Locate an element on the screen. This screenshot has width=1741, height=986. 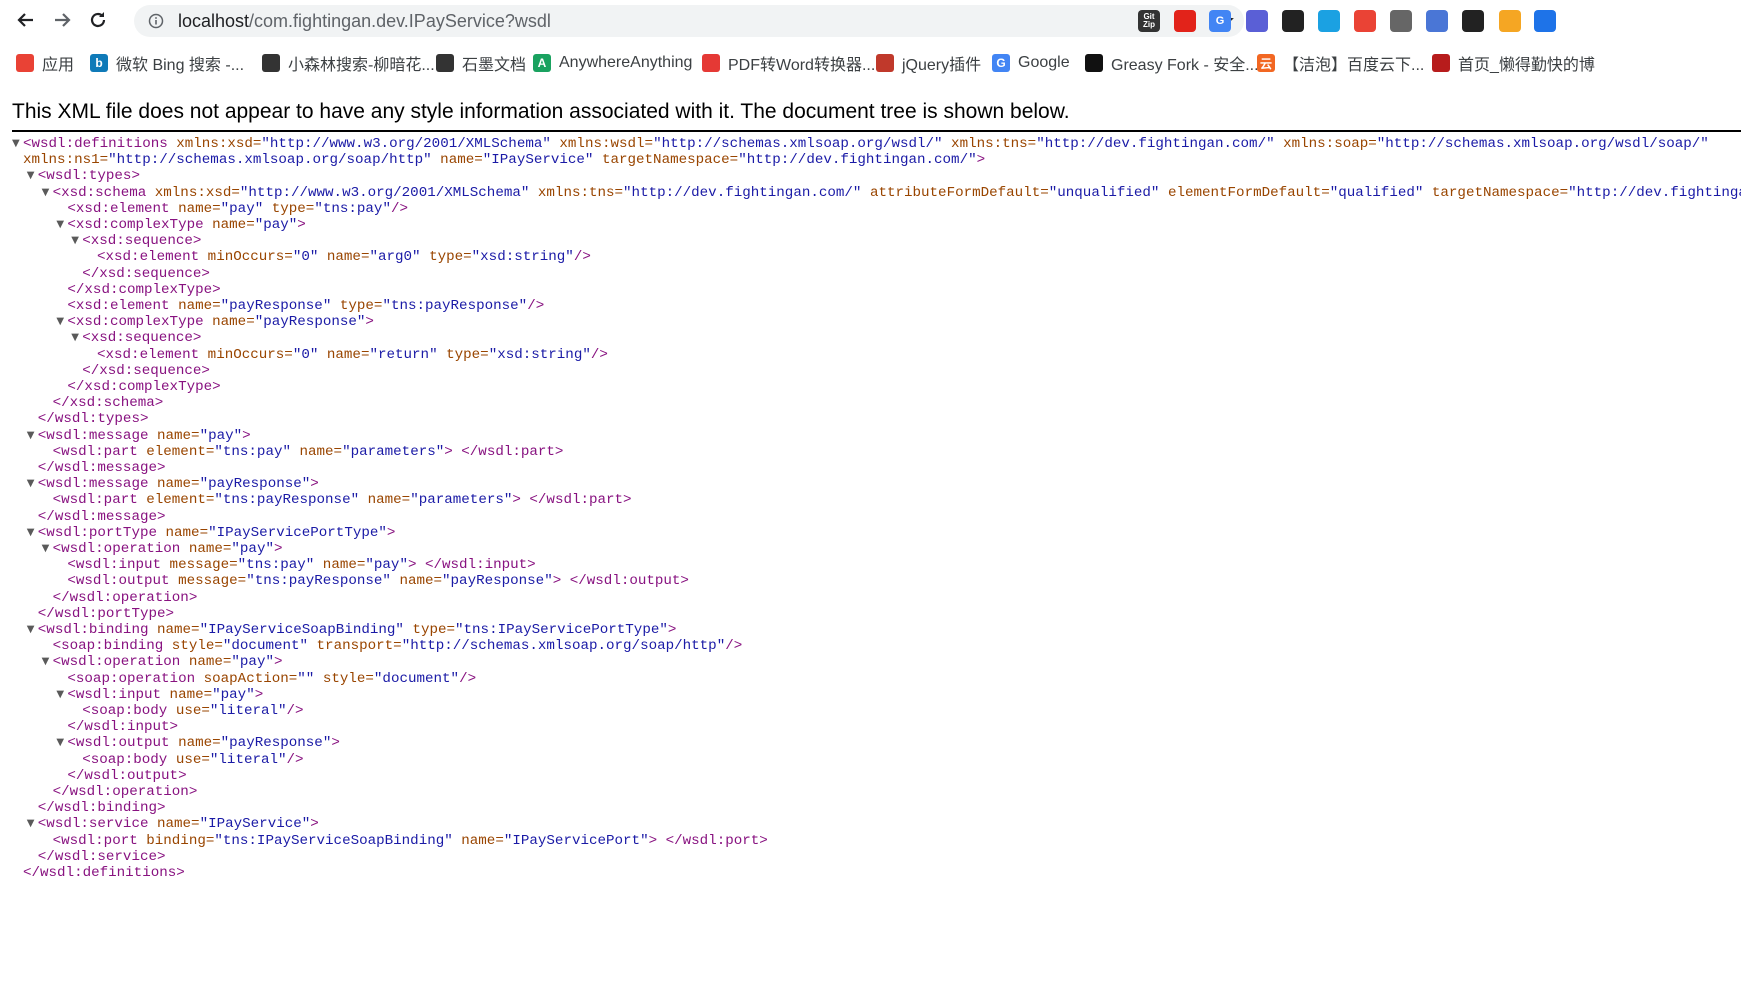
screenshot-icon is located at coordinates (1329, 21).